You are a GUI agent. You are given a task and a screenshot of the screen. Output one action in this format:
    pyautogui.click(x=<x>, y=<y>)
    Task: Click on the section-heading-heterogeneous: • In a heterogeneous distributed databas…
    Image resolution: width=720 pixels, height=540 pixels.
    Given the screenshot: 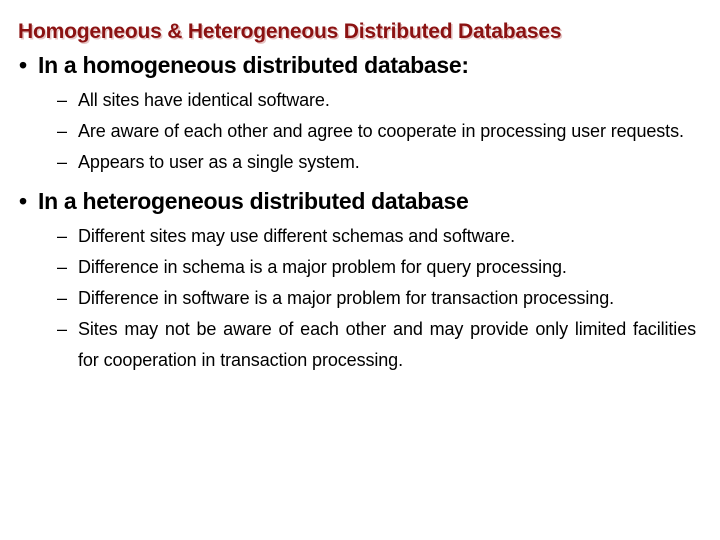 What is the action you would take?
    pyautogui.click(x=360, y=201)
    